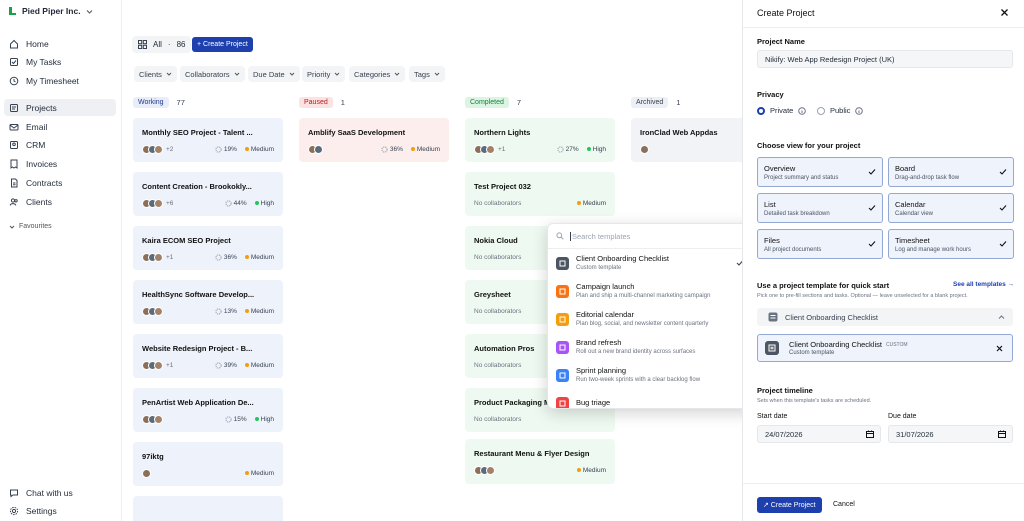 The image size is (1024, 521). Describe the element at coordinates (208, 257) in the screenshot. I see `project-card-meta: +1 36% Medium` at that location.